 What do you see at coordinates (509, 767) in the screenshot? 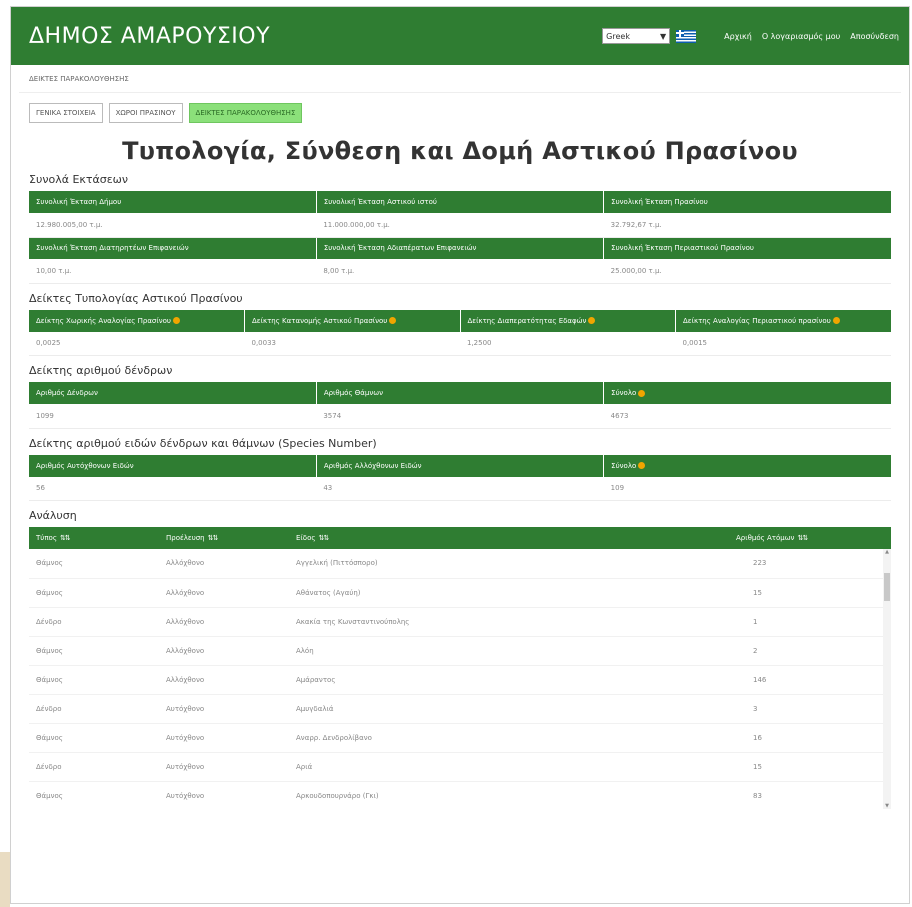
I see `cell-species: Αριά` at bounding box center [509, 767].